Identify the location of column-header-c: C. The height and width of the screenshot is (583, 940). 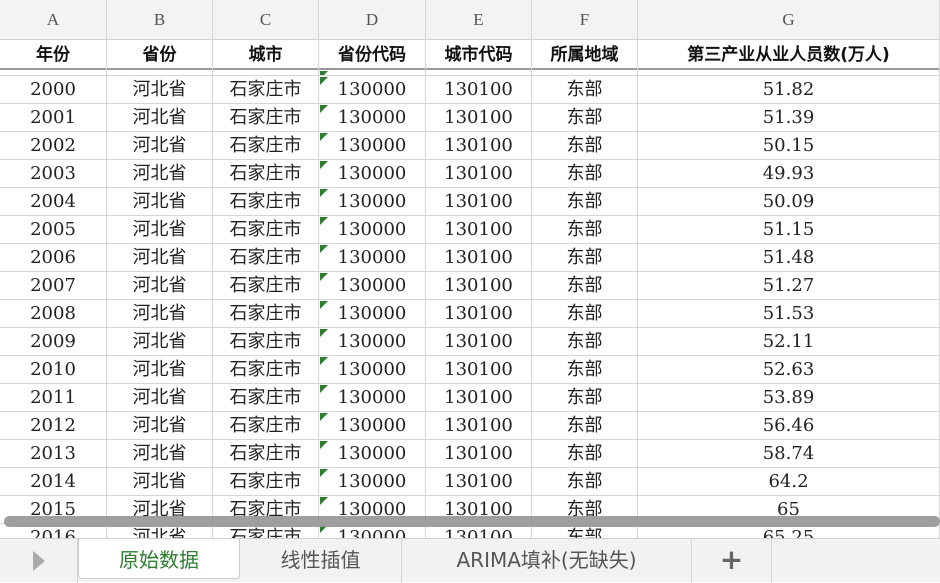
(266, 20).